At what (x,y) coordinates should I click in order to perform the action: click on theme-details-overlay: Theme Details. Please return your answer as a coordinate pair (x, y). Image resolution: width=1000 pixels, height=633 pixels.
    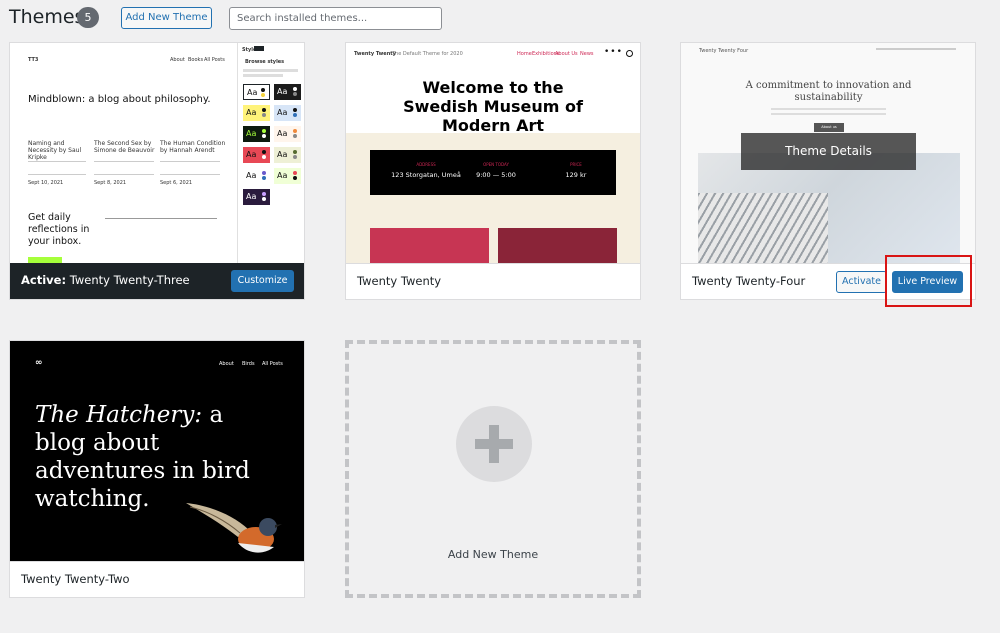
    Looking at the image, I should click on (828, 151).